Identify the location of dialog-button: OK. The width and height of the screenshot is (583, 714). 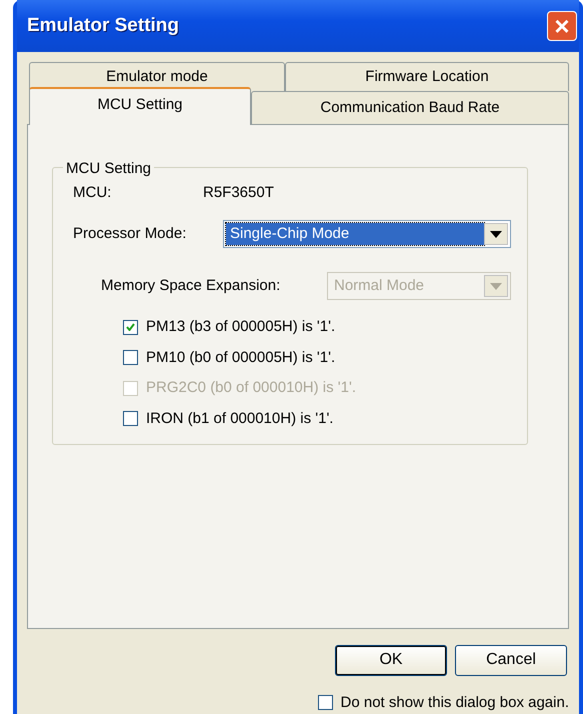
(391, 660).